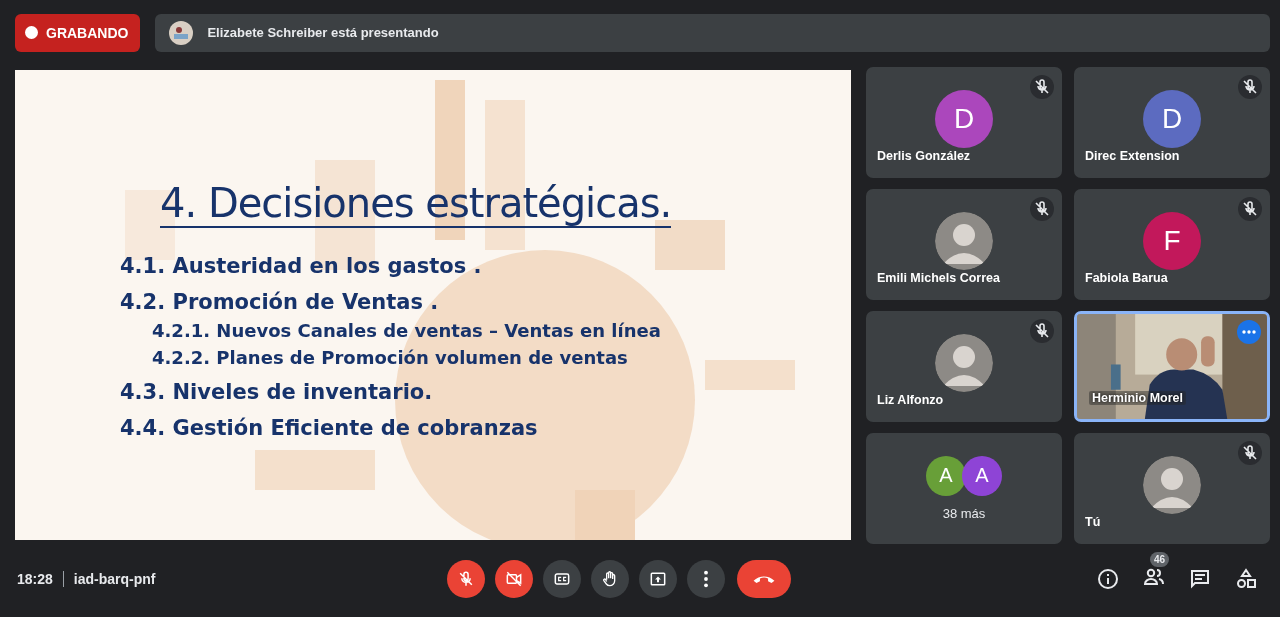  Describe the element at coordinates (1249, 331) in the screenshot. I see `more-options-icon` at that location.